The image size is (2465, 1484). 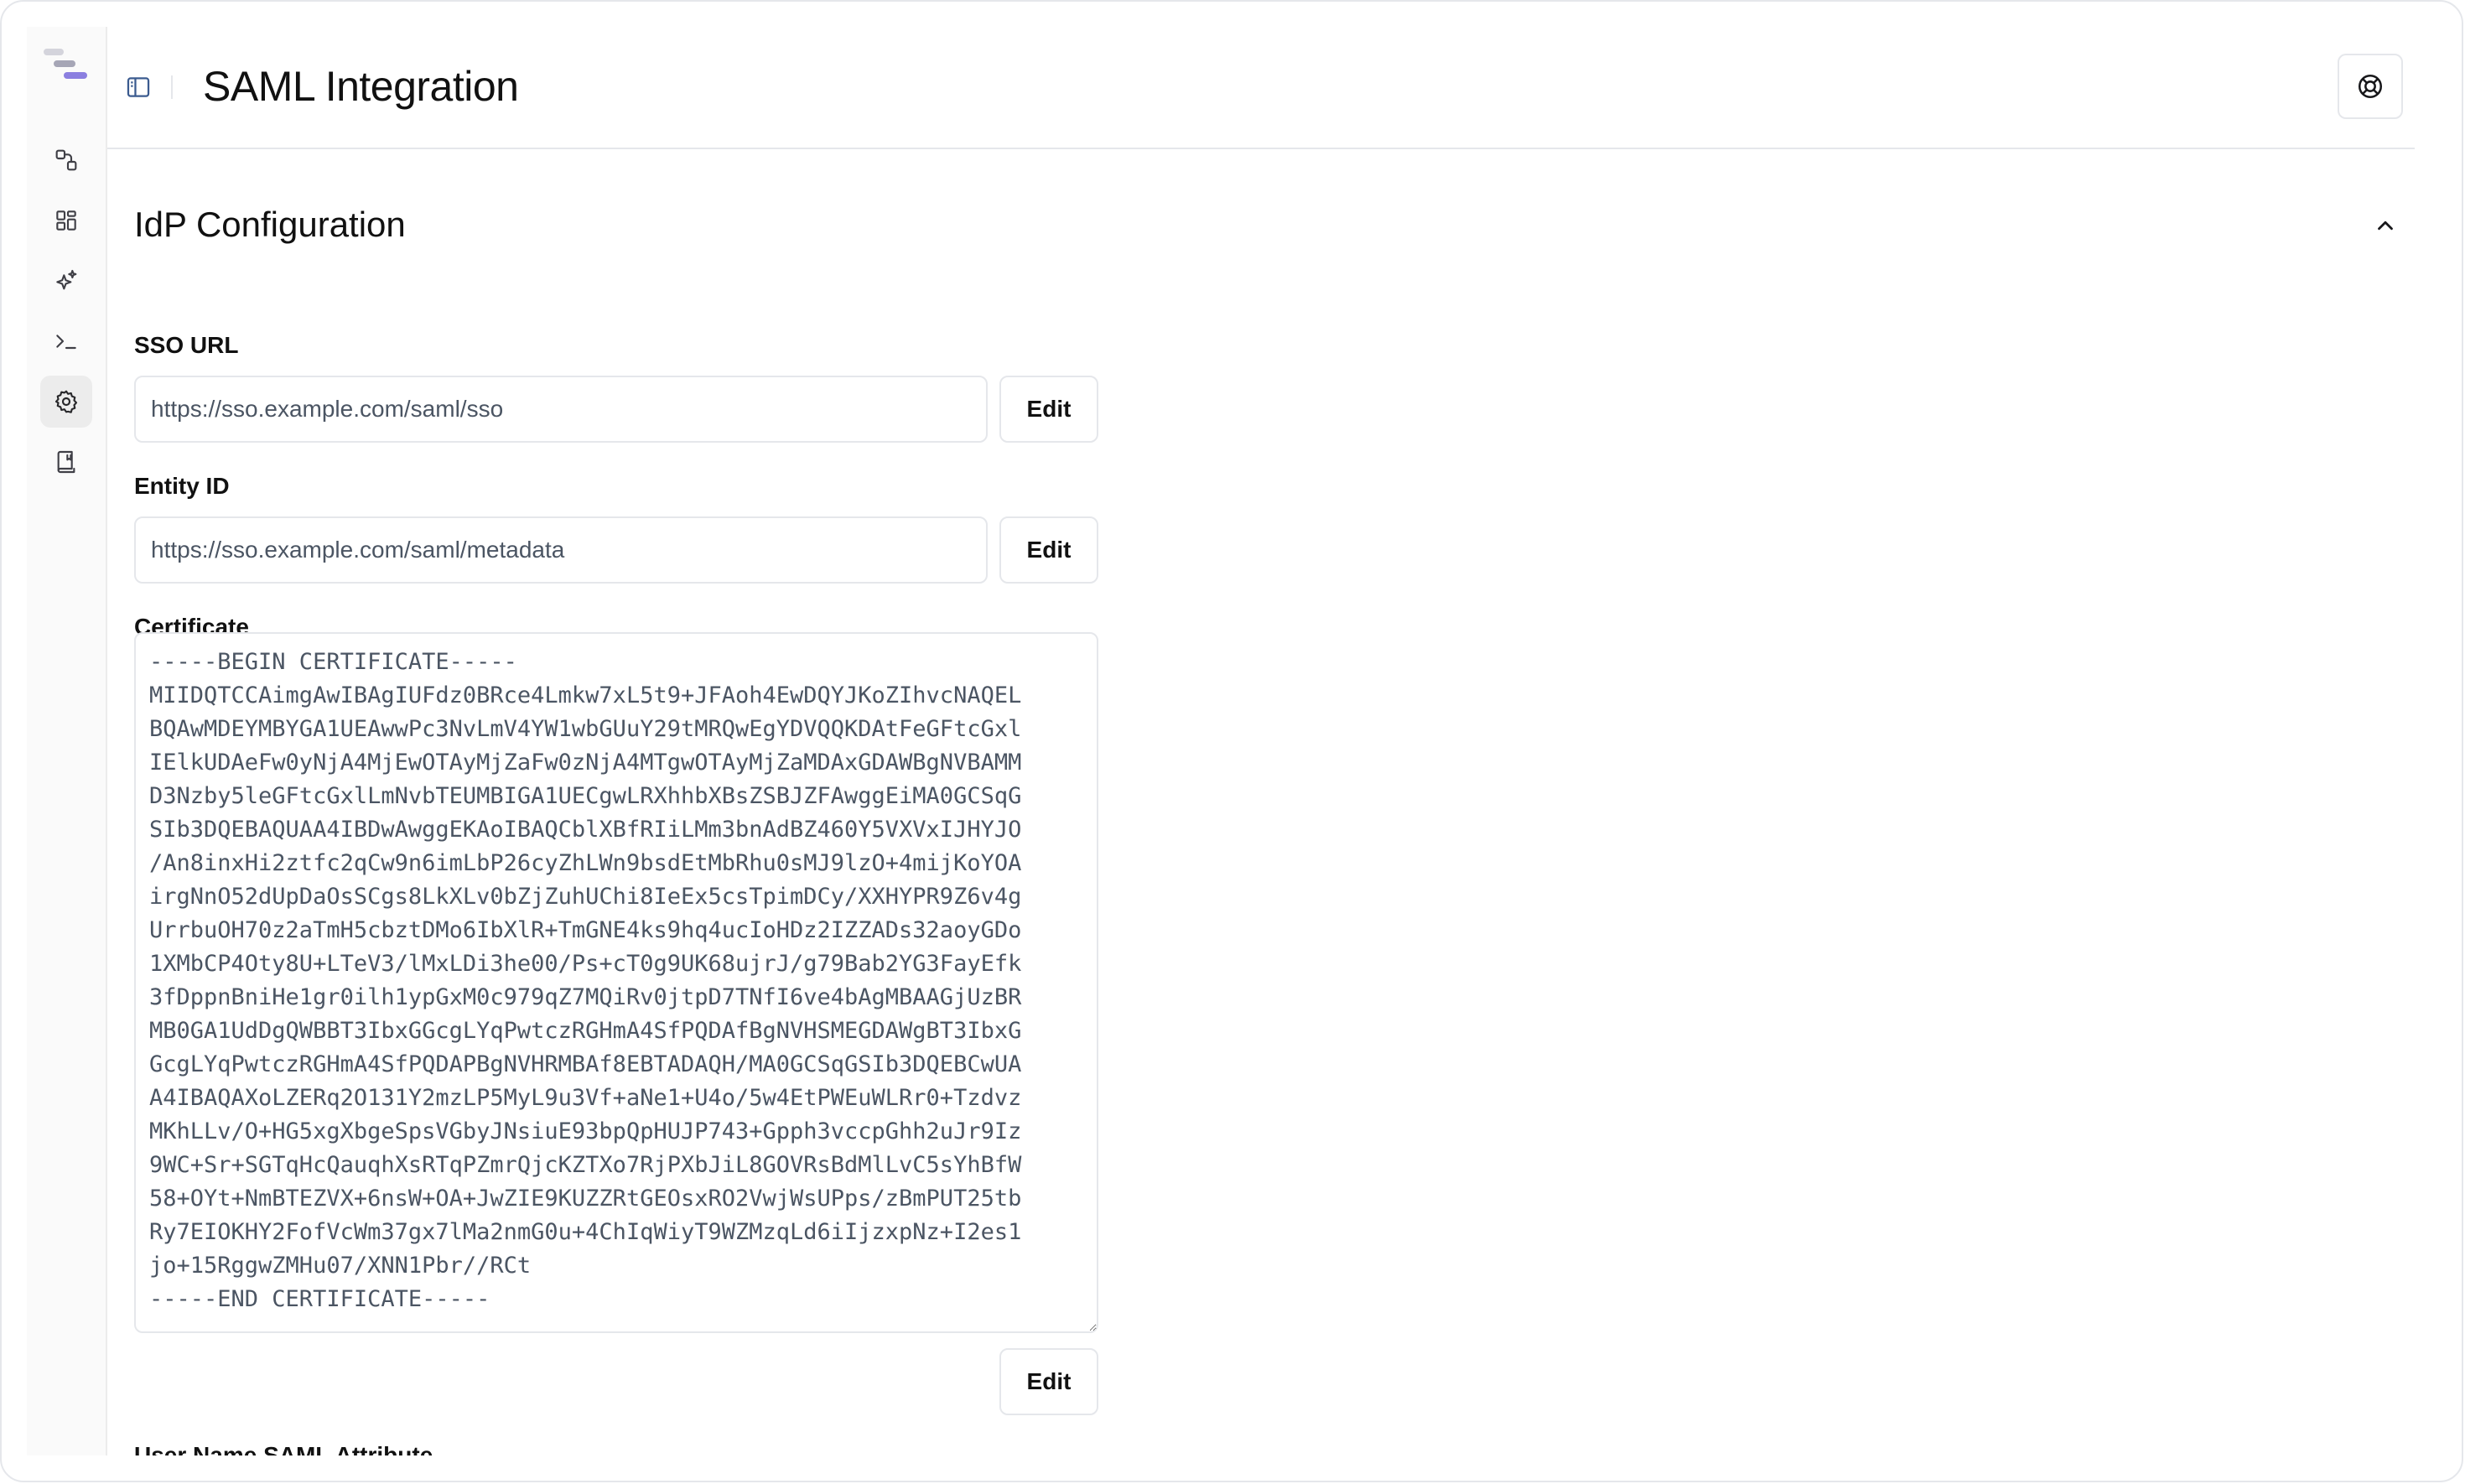 I want to click on sso-url-edit-button: Edit, so click(x=1048, y=409).